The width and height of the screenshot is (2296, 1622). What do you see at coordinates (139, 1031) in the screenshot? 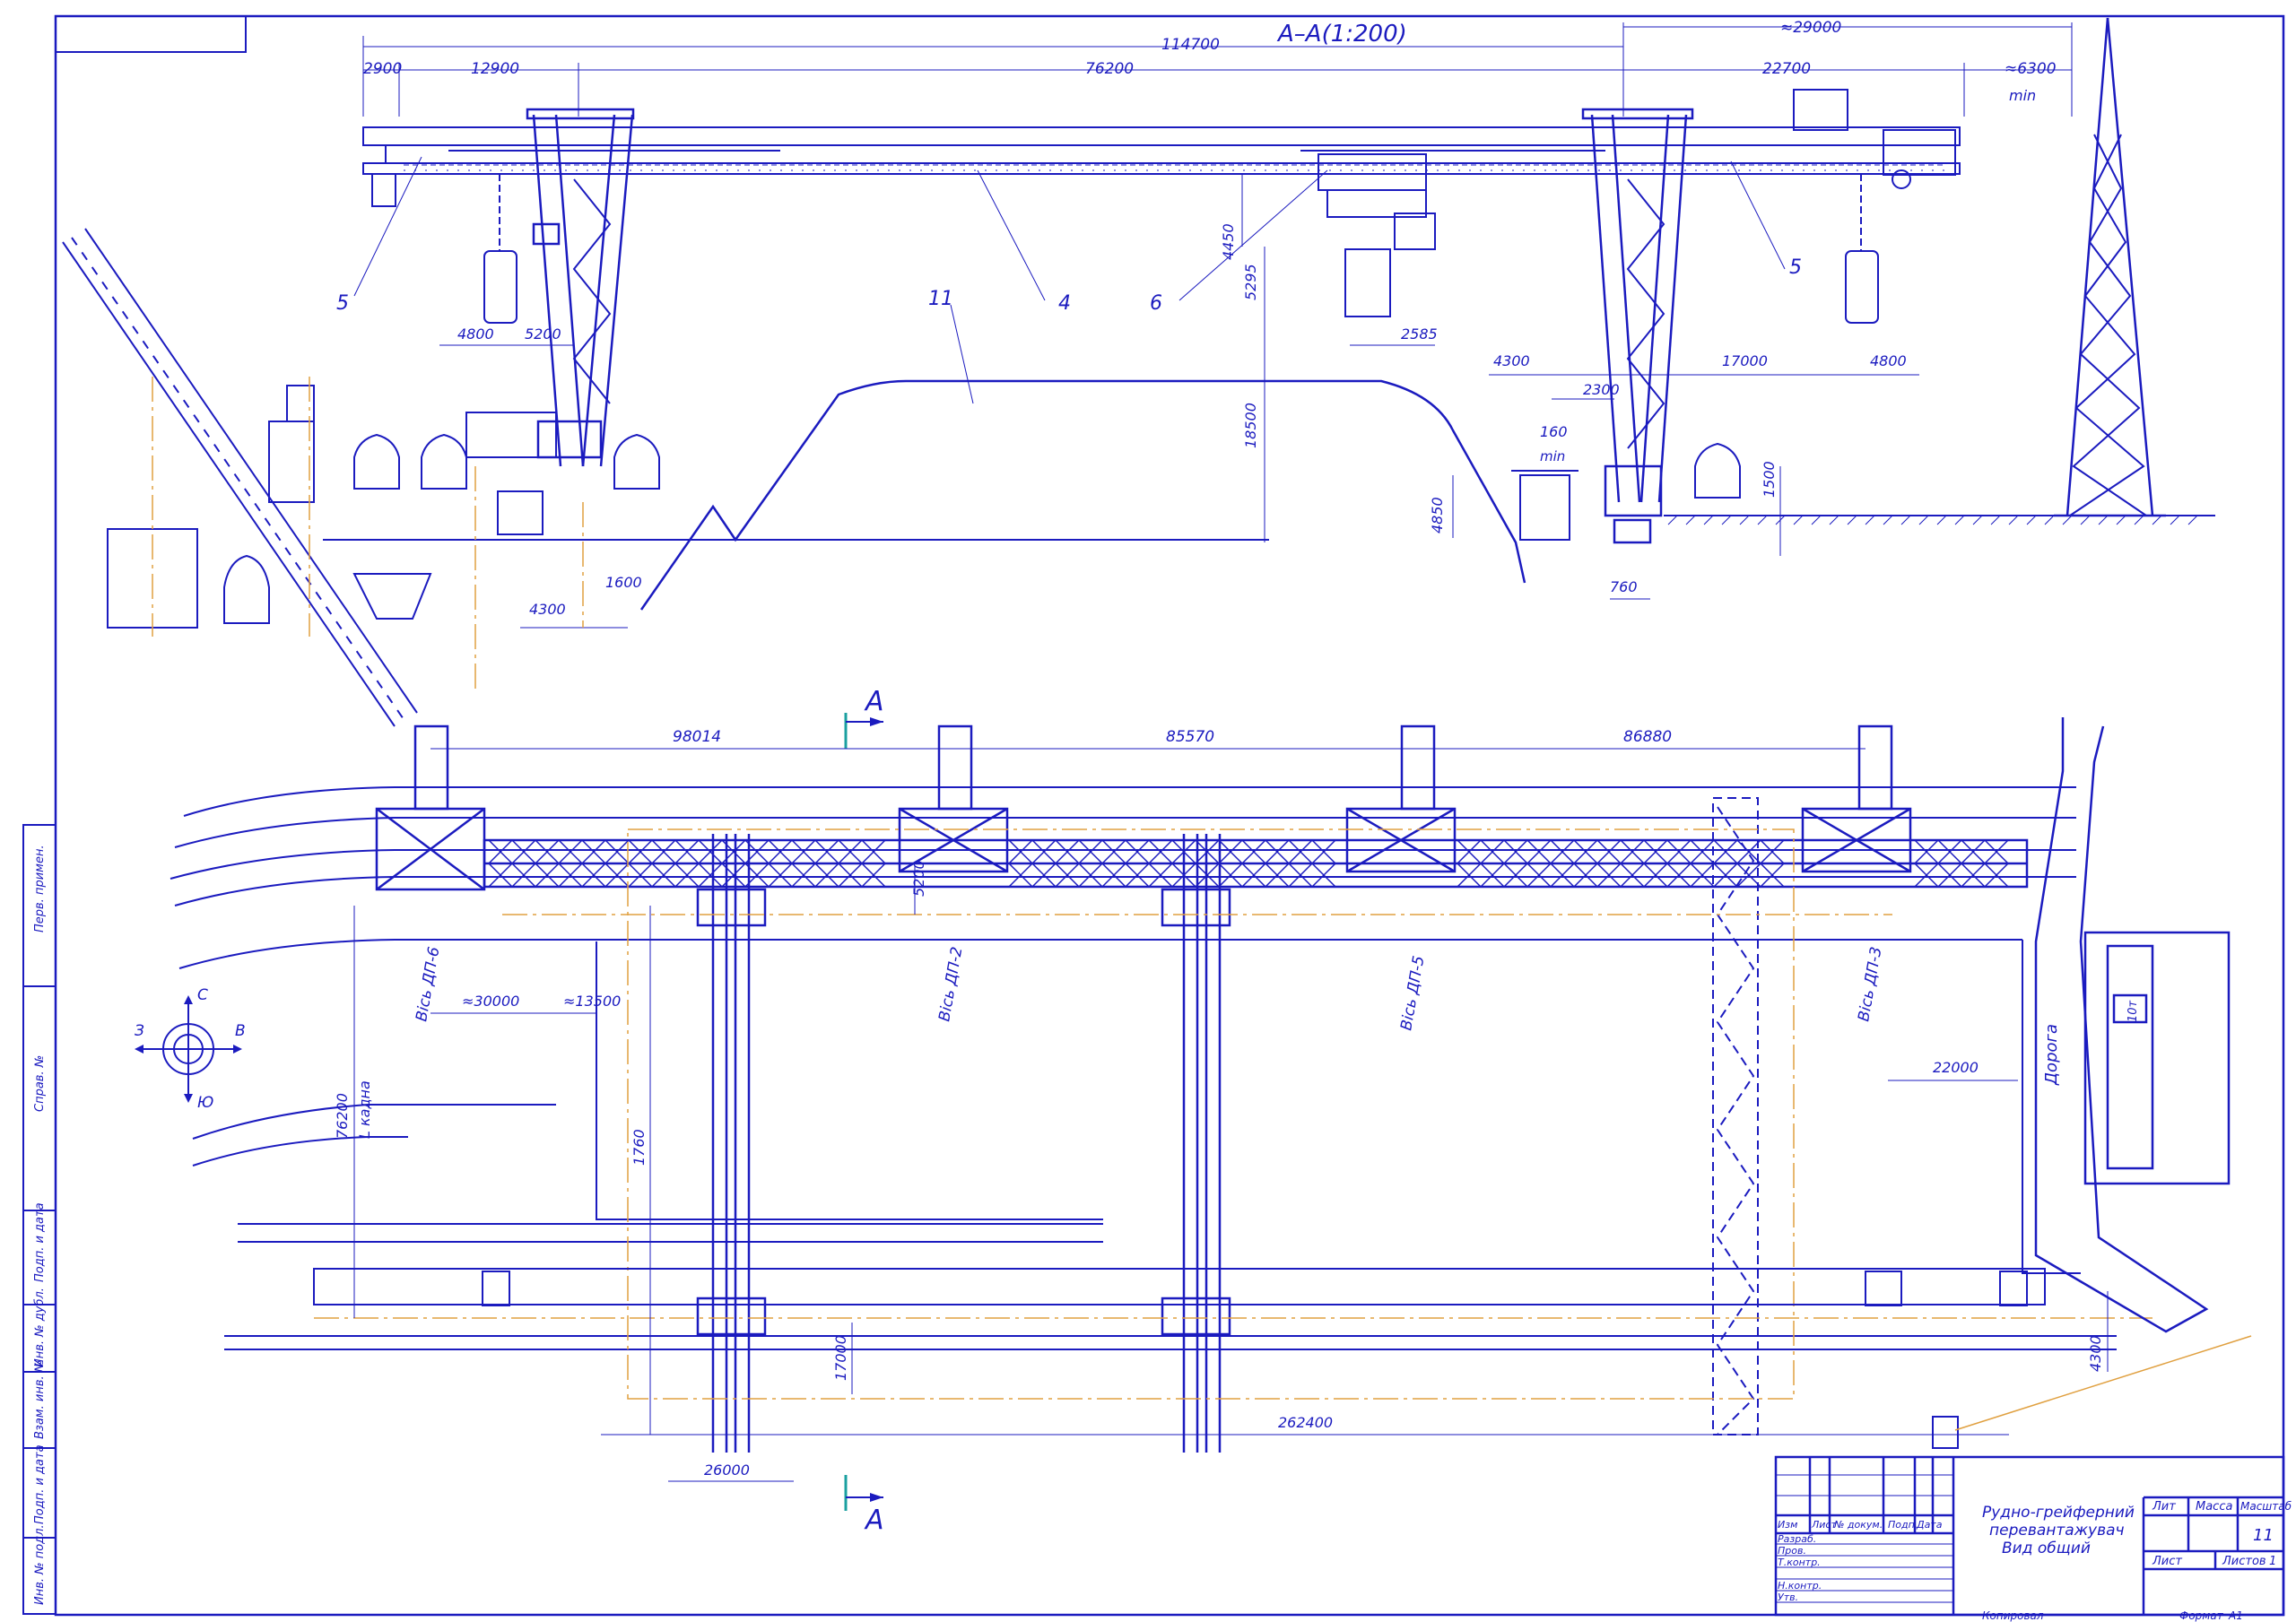
I see `compass-w: З` at bounding box center [139, 1031].